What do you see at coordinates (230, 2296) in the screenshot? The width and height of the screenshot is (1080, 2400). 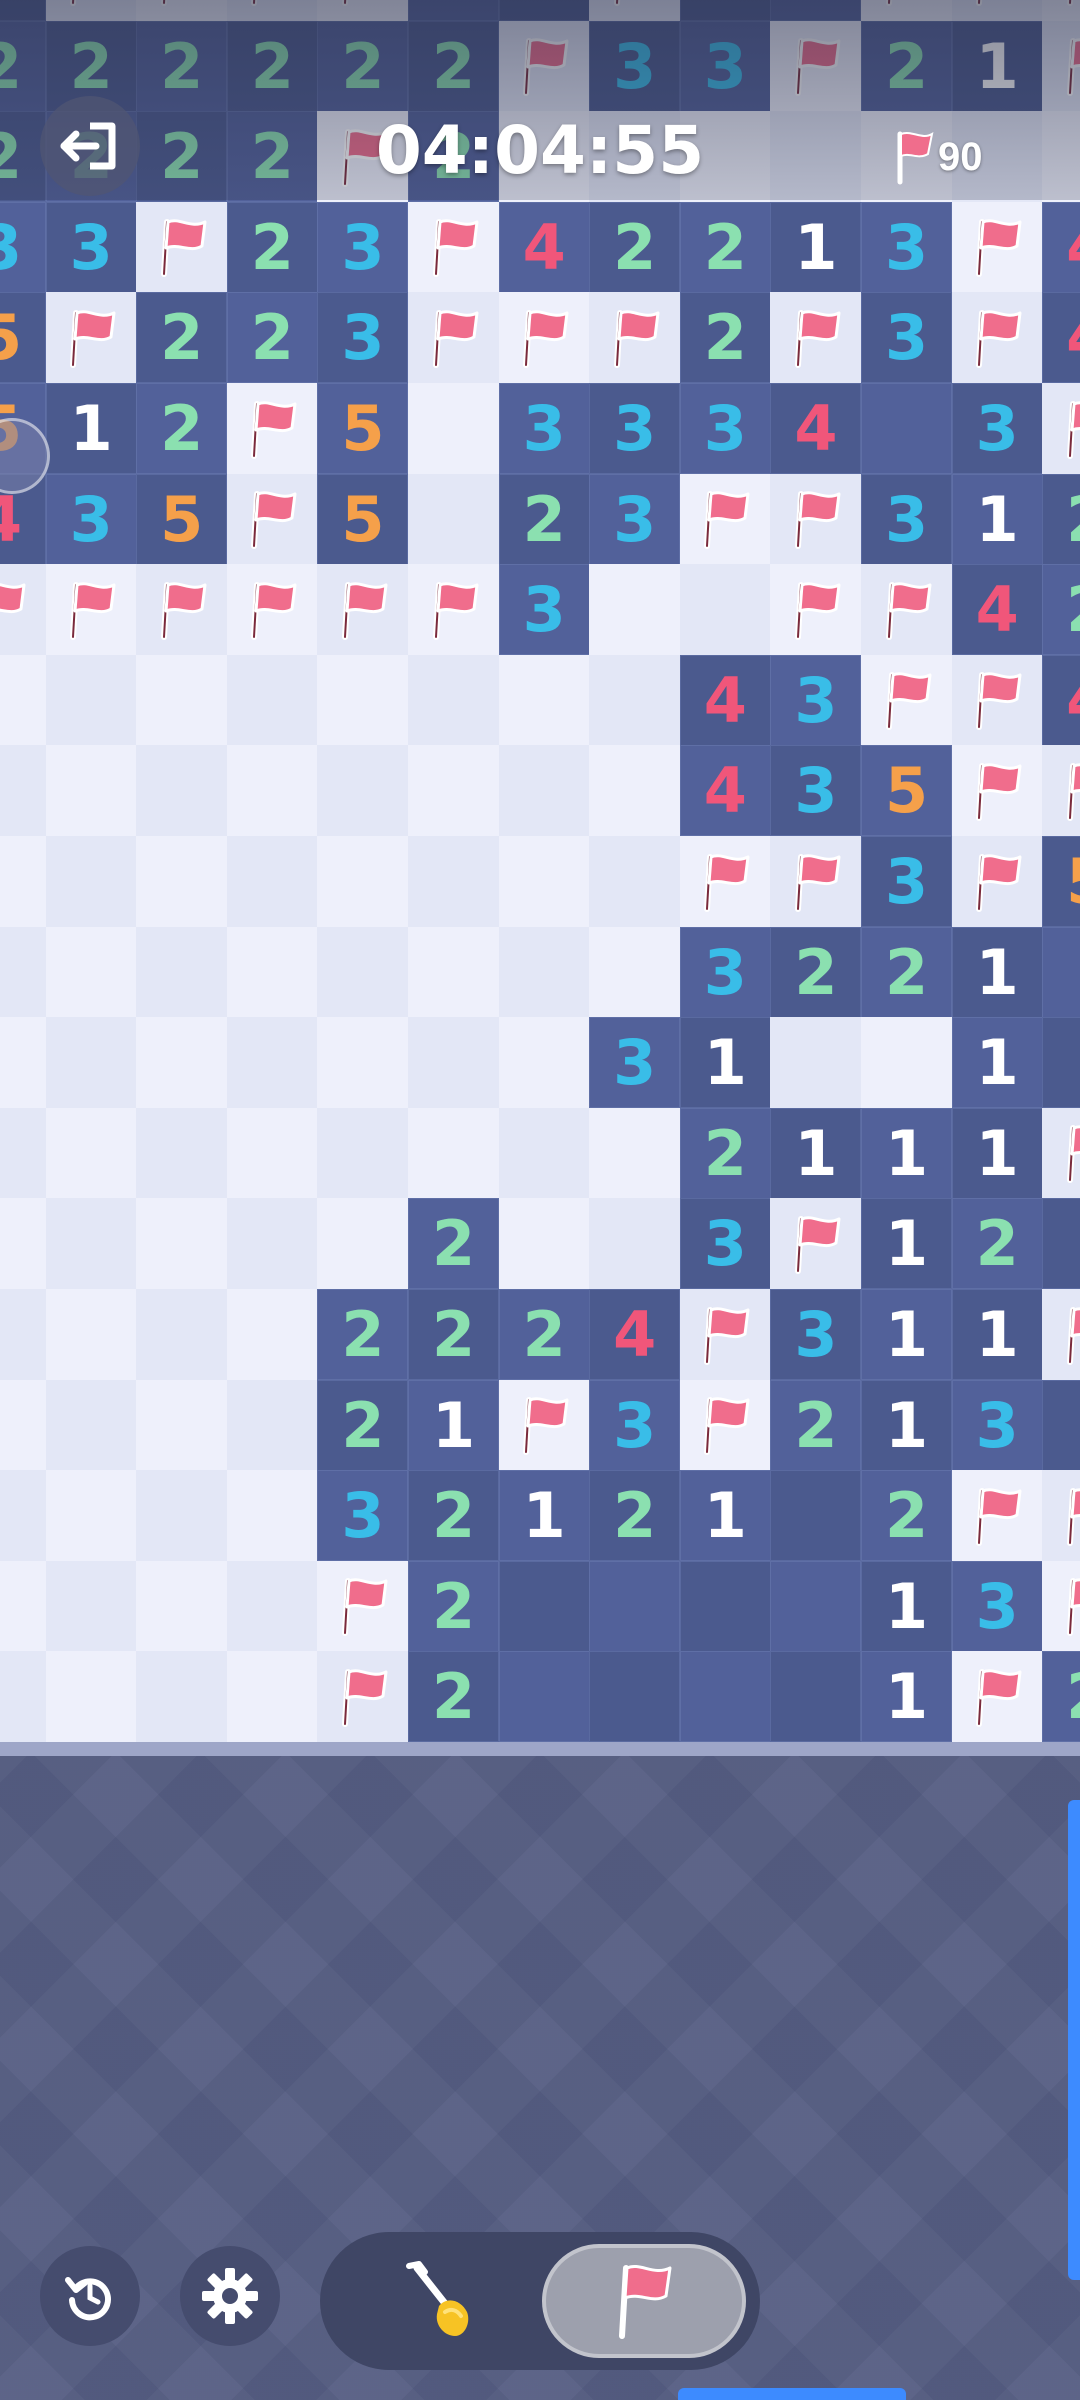 I see `settings-button` at bounding box center [230, 2296].